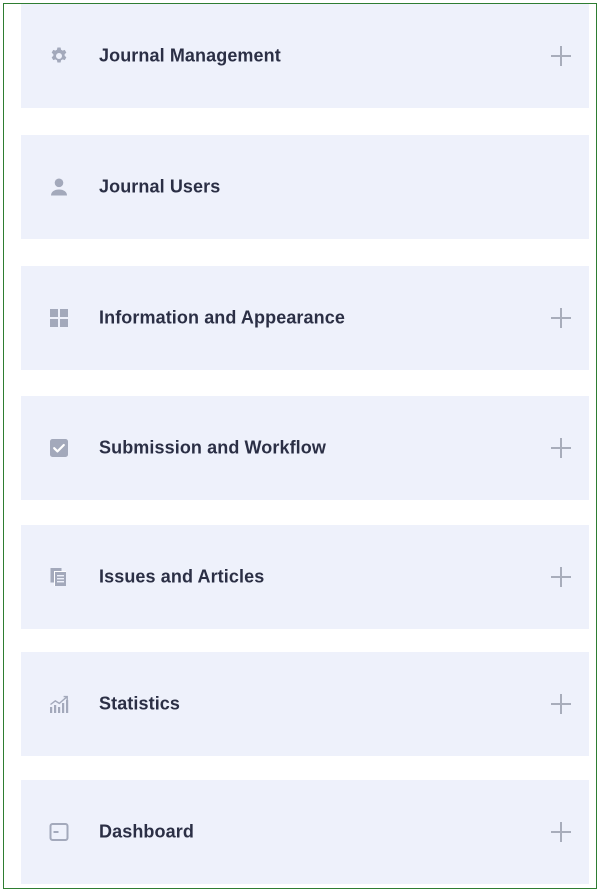 The height and width of the screenshot is (891, 602). What do you see at coordinates (305, 832) in the screenshot?
I see `menu-item-dashboard: Dashboard` at bounding box center [305, 832].